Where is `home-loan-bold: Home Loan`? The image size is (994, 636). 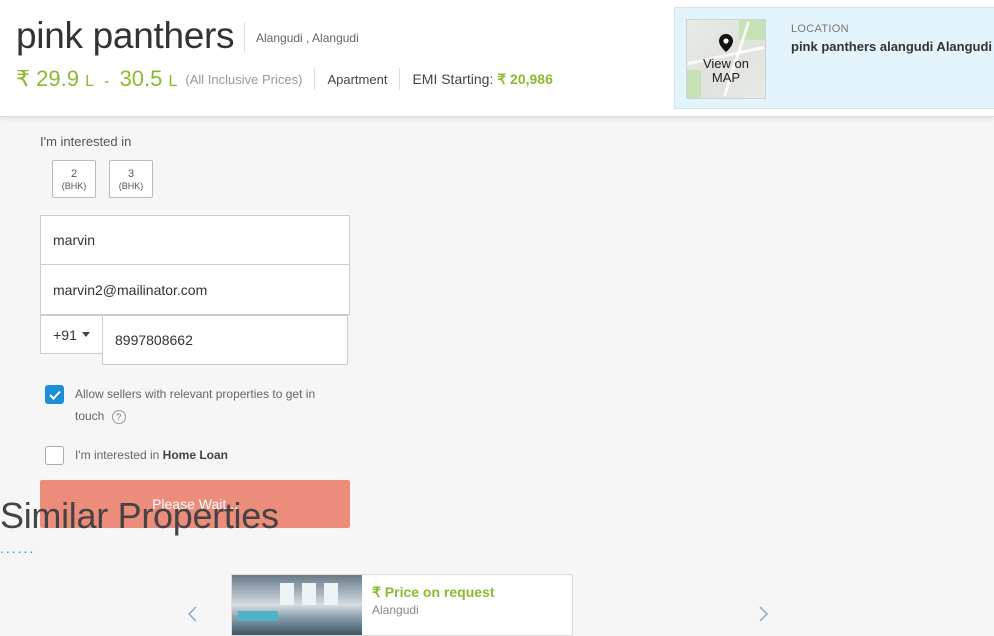
home-loan-bold: Home Loan is located at coordinates (195, 455).